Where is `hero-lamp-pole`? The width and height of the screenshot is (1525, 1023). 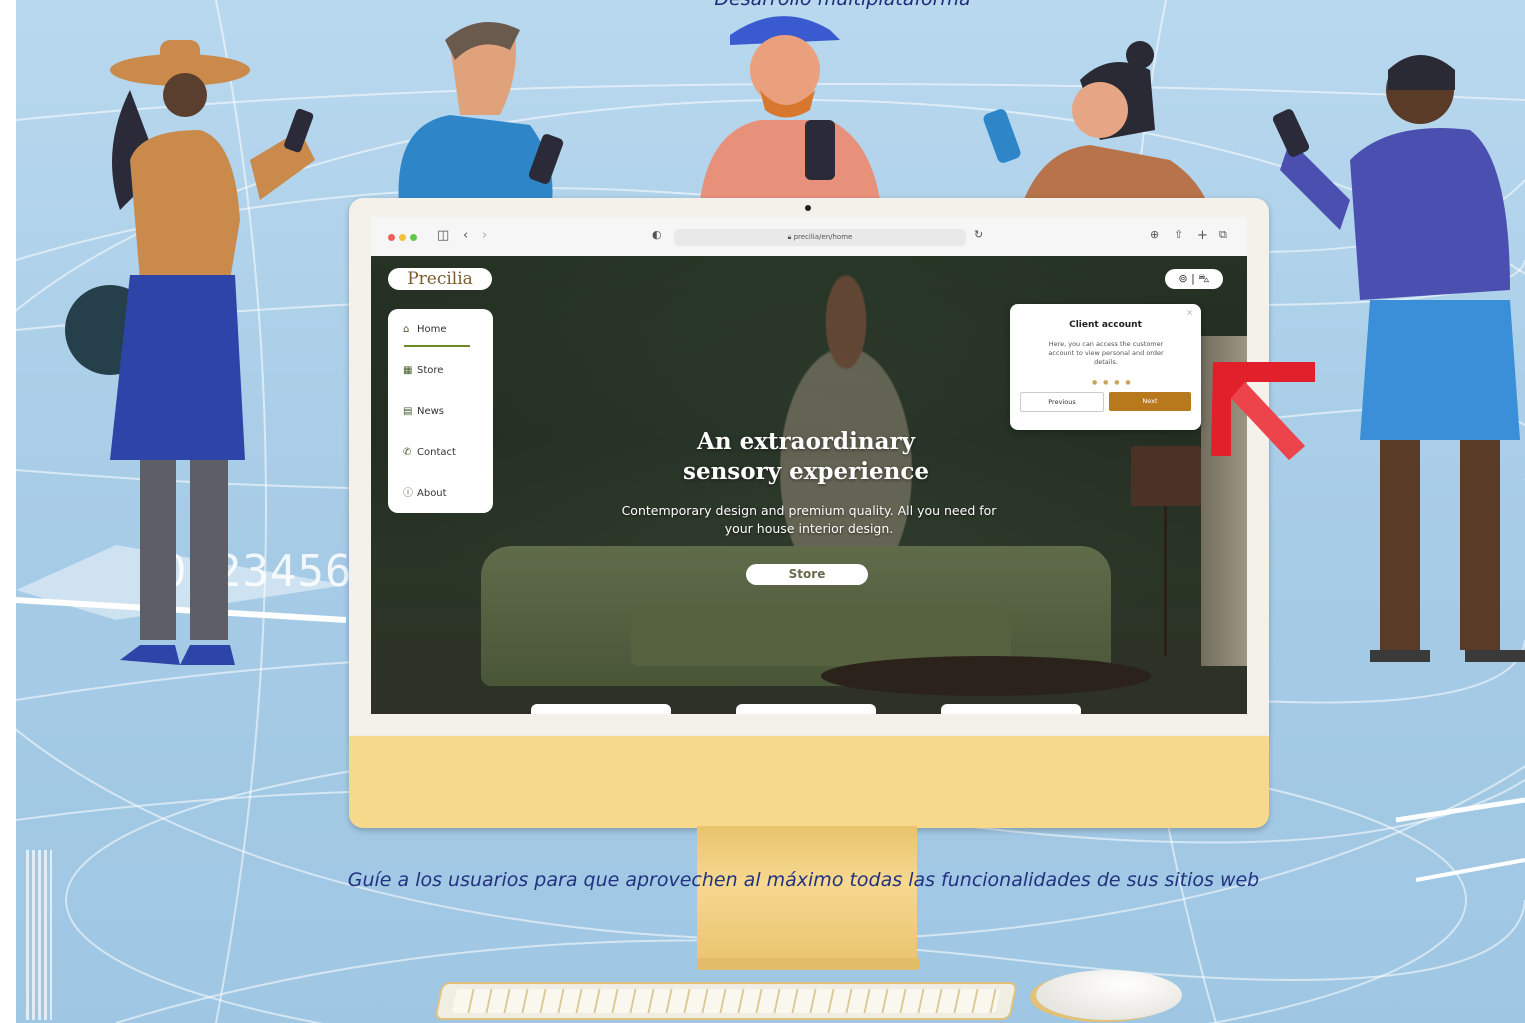
hero-lamp-pole is located at coordinates (1165, 581).